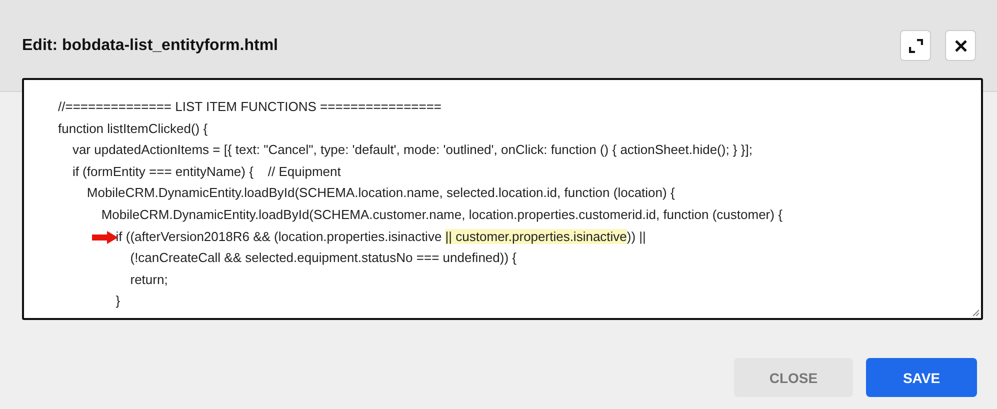  Describe the element at coordinates (250, 107) in the screenshot. I see `code-line: //============== LIST ITEM FUNCTIONS ================` at that location.